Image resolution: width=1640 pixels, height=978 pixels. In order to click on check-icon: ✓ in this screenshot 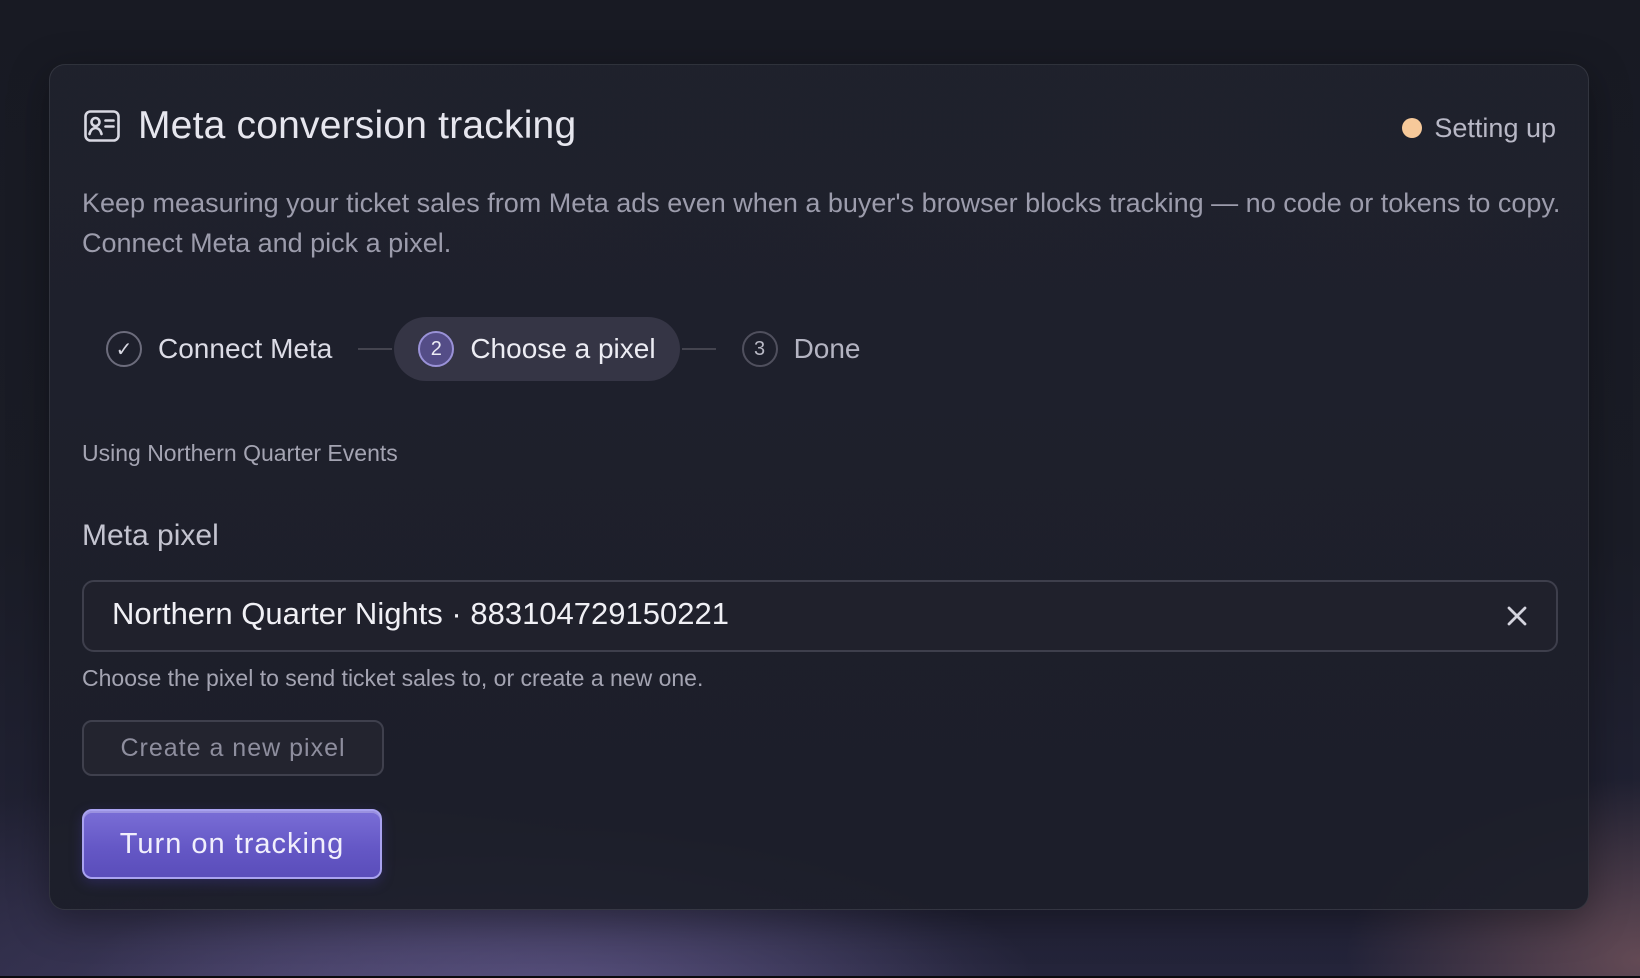, I will do `click(124, 349)`.